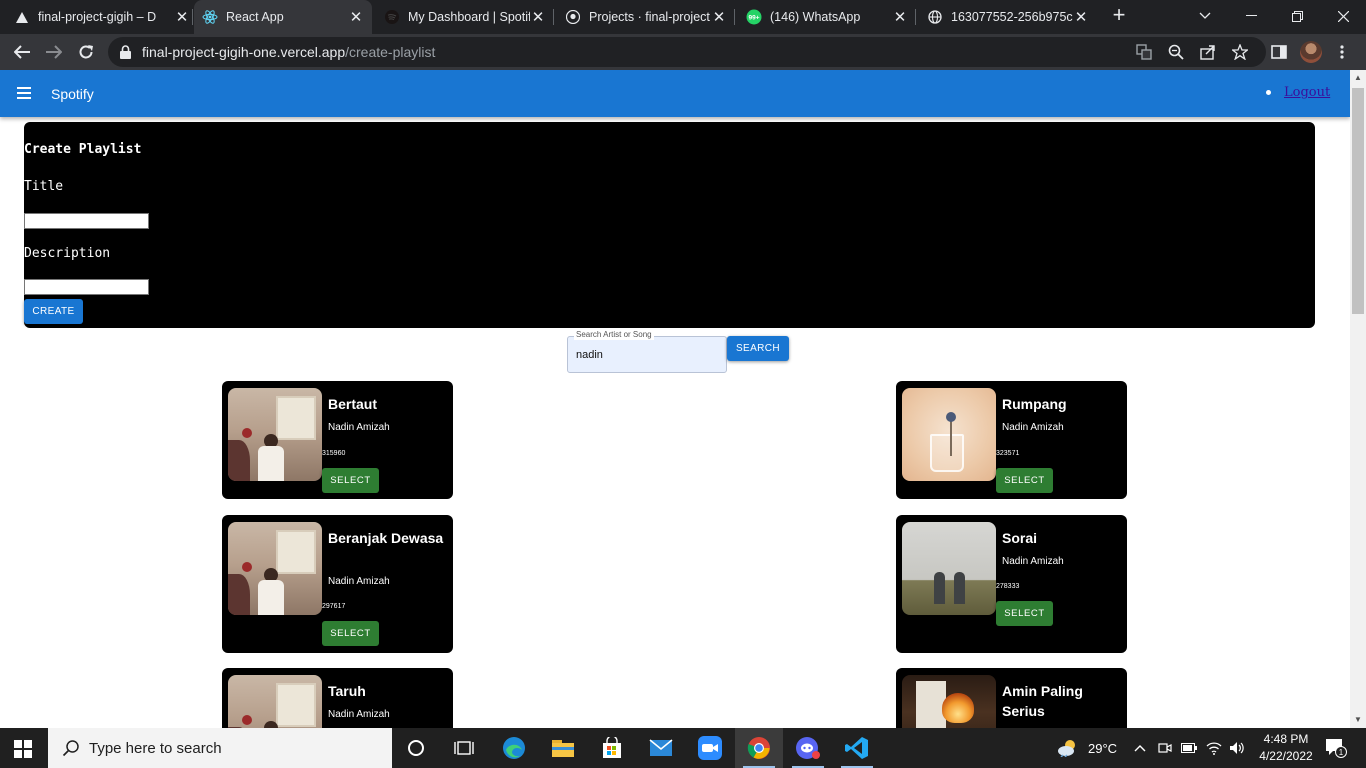  I want to click on nav-list: Logout, so click(1298, 92).